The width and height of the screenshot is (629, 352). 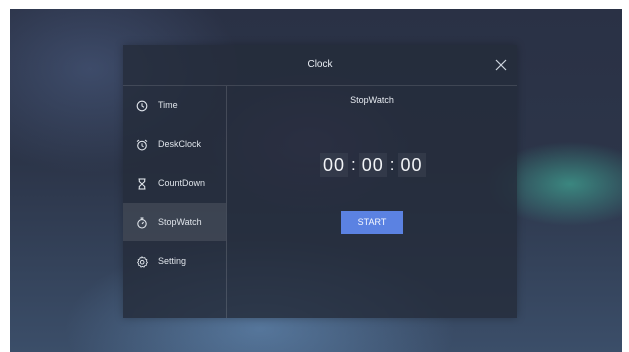 I want to click on sidebar-item-countdown: CountDown, so click(x=174, y=183).